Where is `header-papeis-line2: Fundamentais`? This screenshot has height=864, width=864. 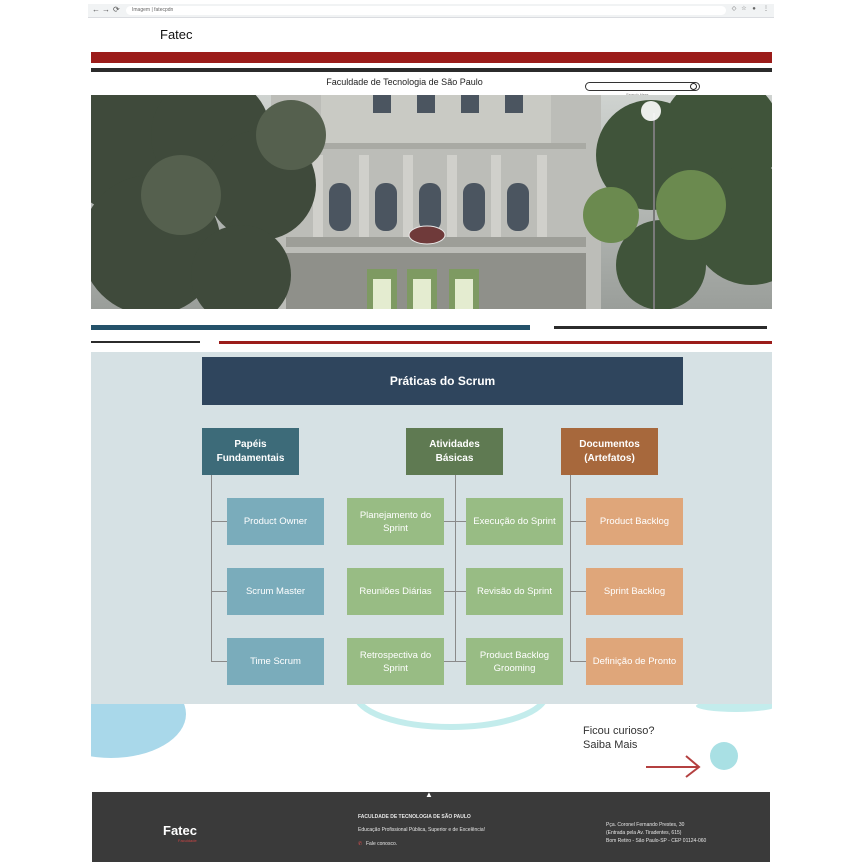 header-papeis-line2: Fundamentais is located at coordinates (250, 458).